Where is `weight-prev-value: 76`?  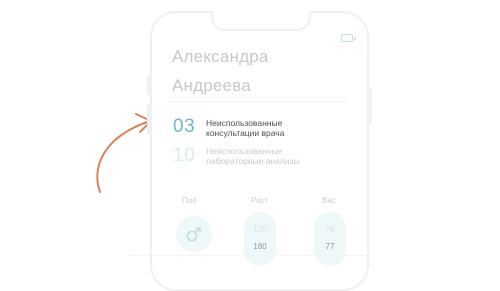
weight-prev-value: 76 is located at coordinates (330, 229).